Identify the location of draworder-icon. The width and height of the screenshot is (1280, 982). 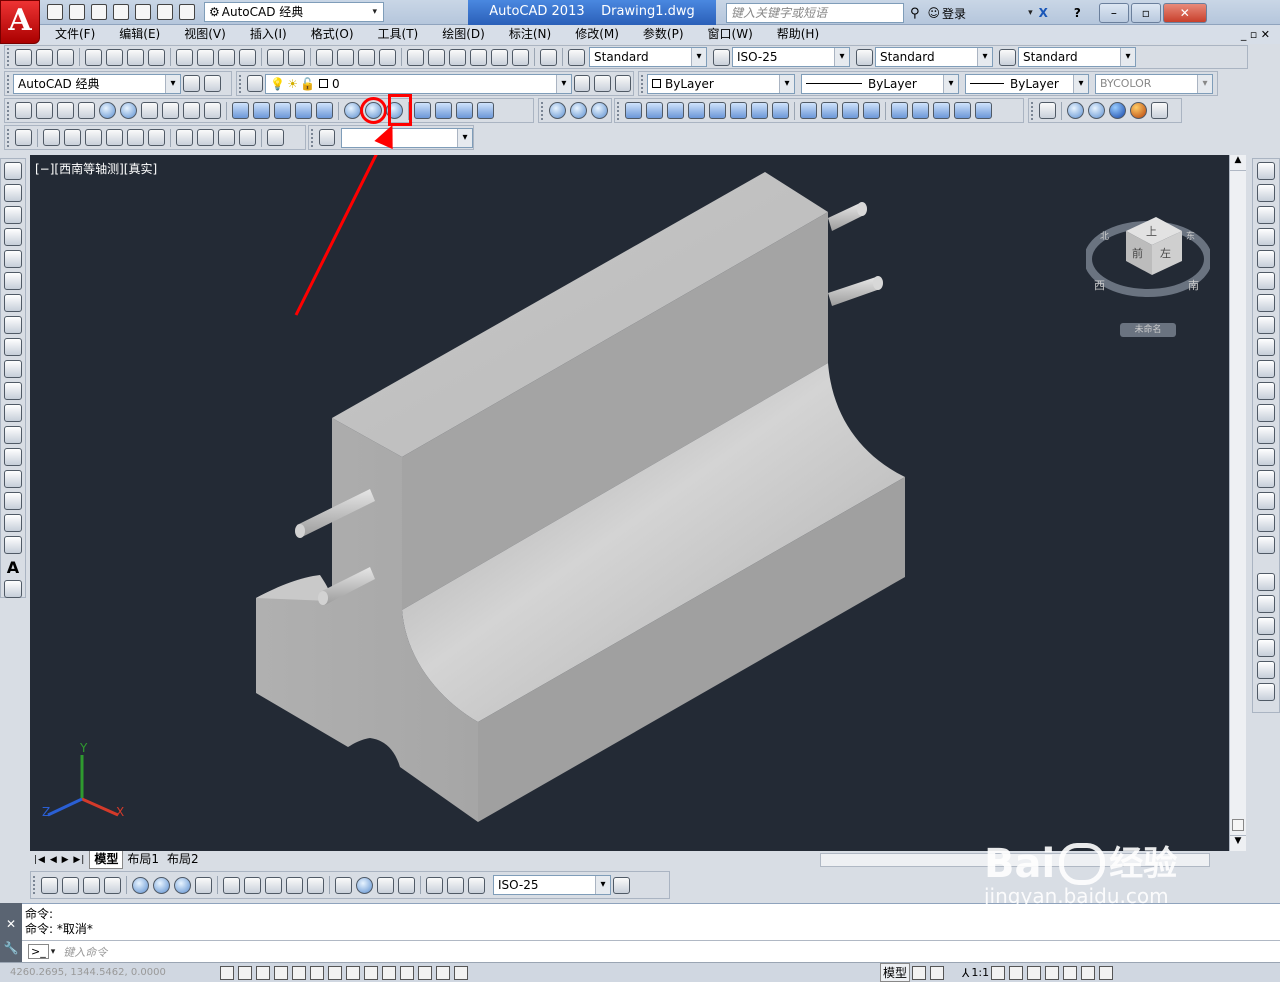
(1266, 582).